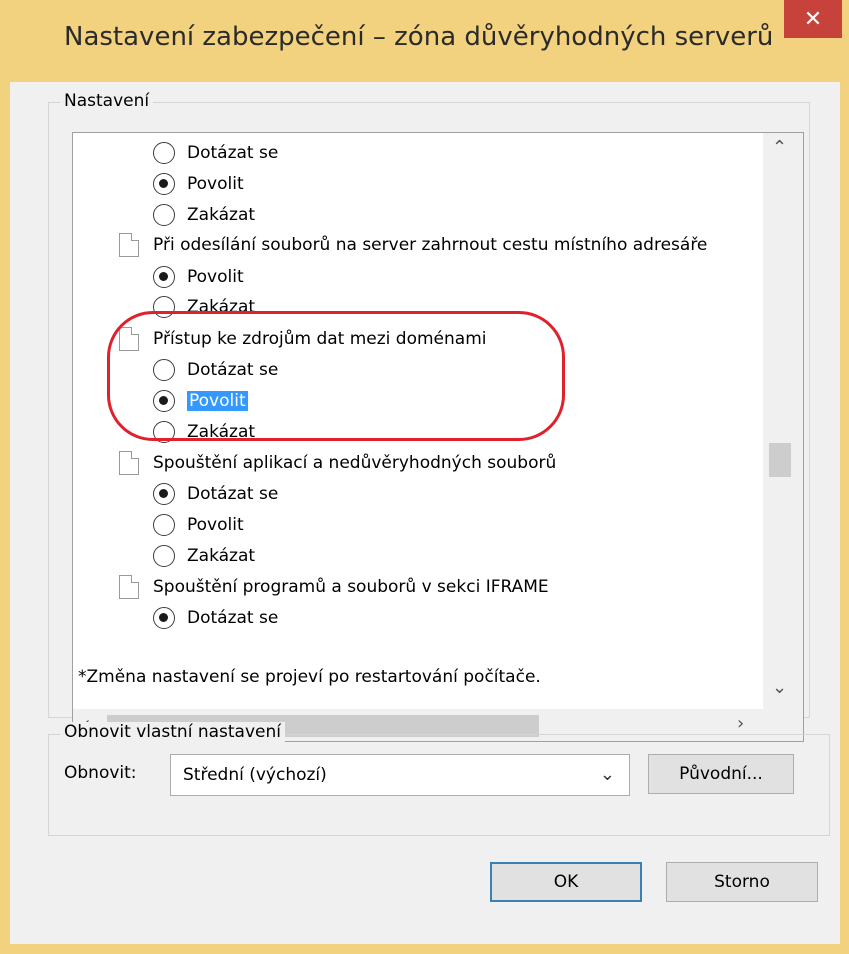  Describe the element at coordinates (740, 723) in the screenshot. I see `scroll-right-icon: ›` at that location.